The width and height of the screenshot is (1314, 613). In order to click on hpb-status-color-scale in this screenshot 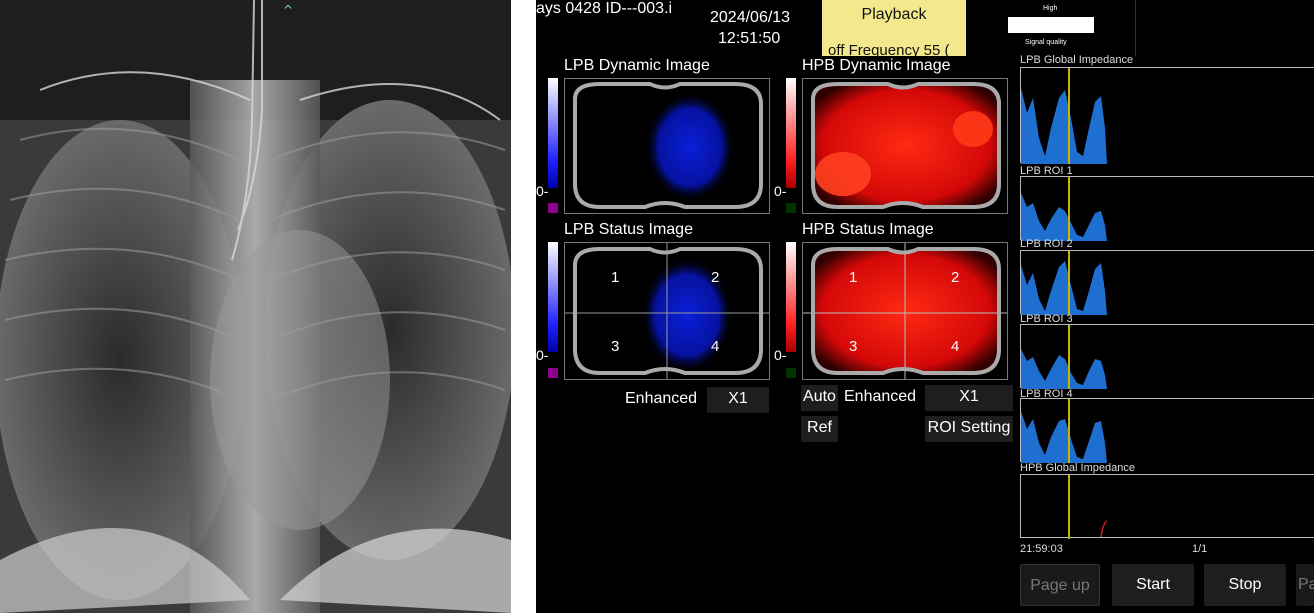, I will do `click(791, 297)`.